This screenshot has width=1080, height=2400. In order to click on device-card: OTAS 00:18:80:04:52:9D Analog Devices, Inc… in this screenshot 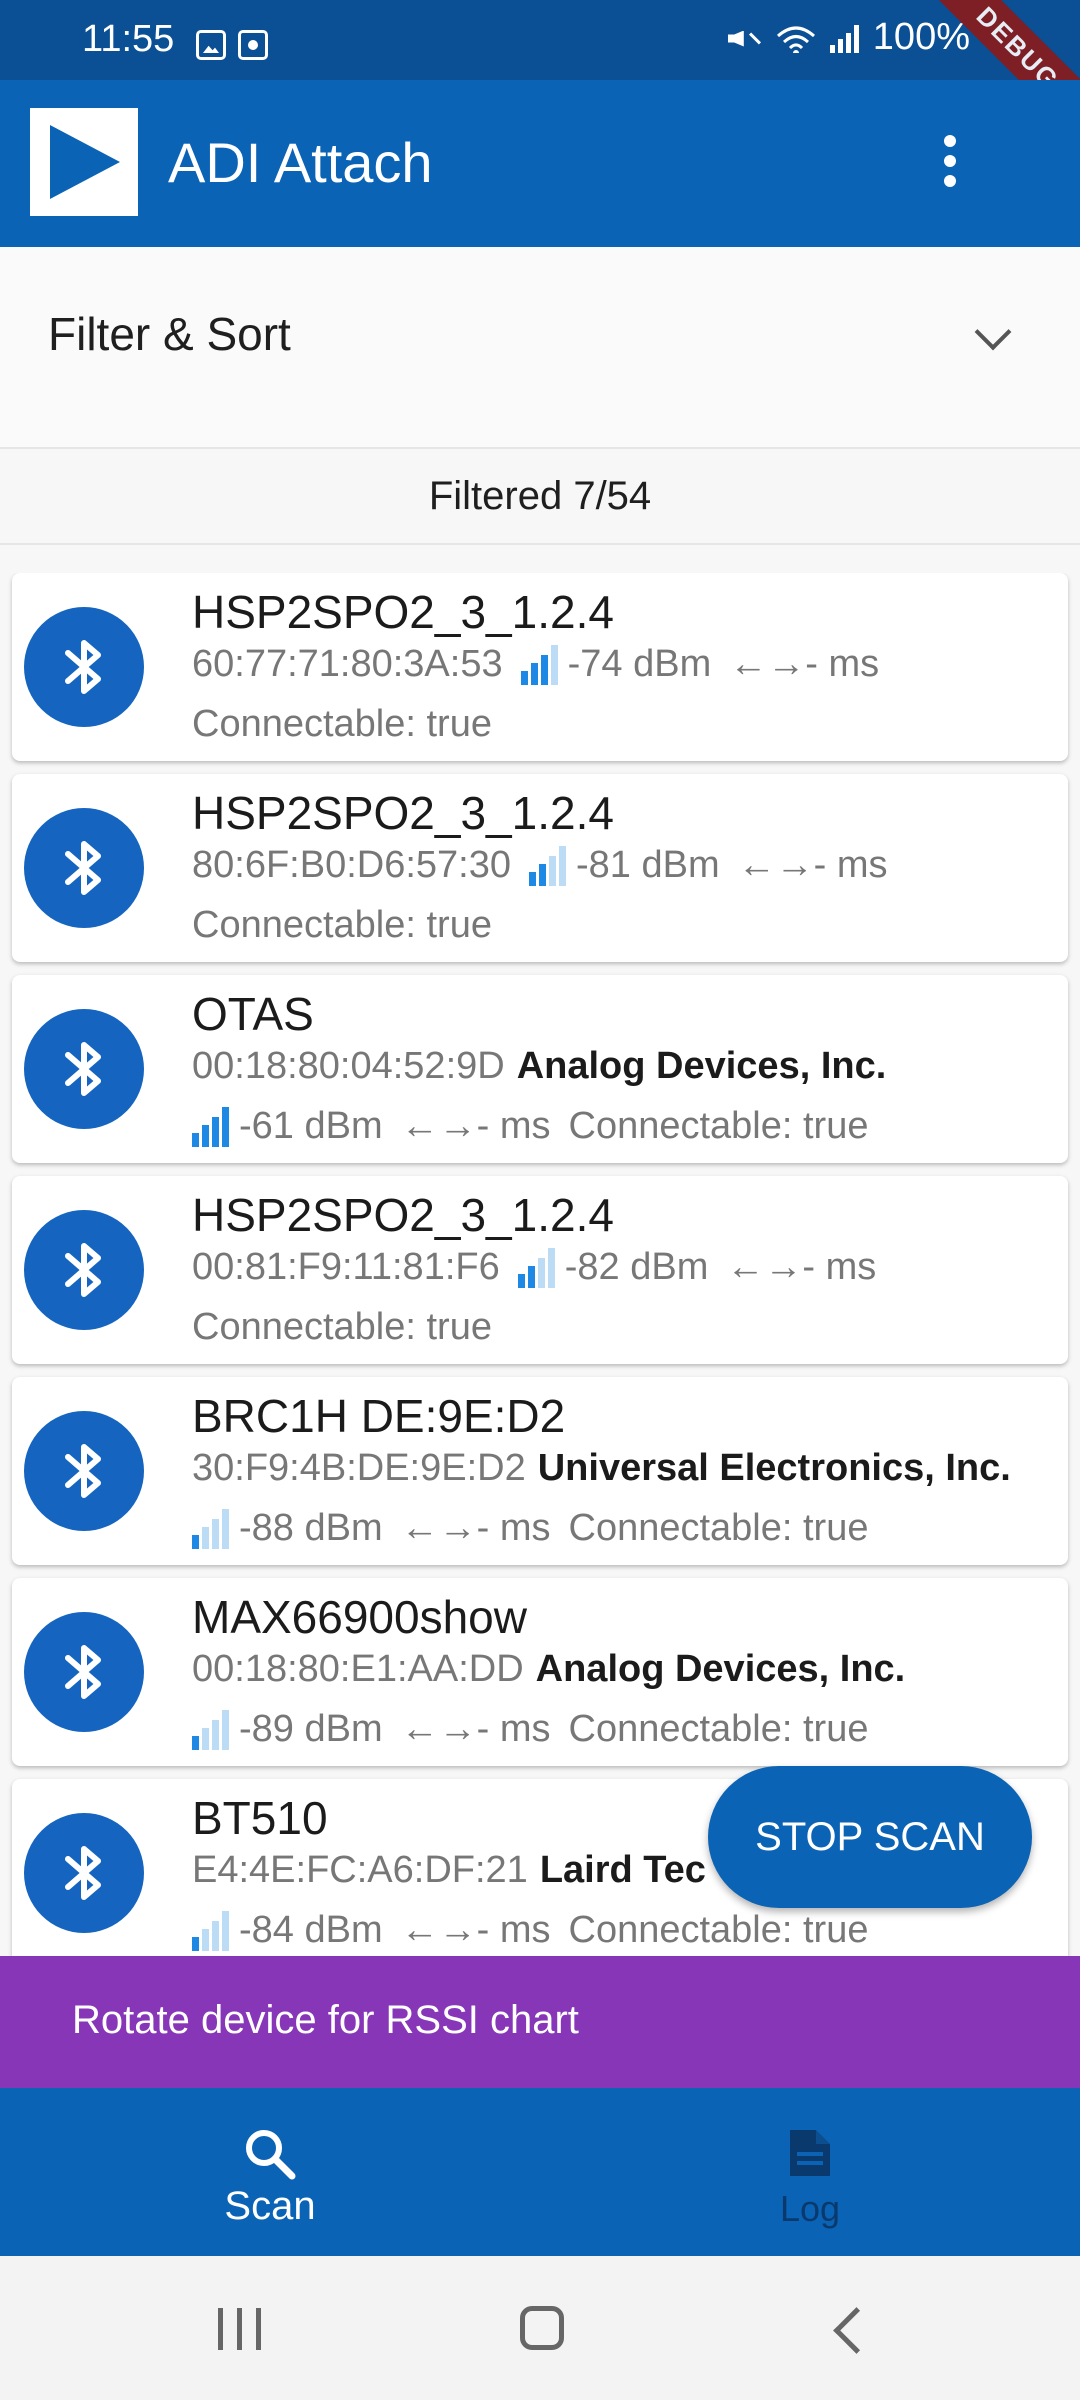, I will do `click(540, 1069)`.